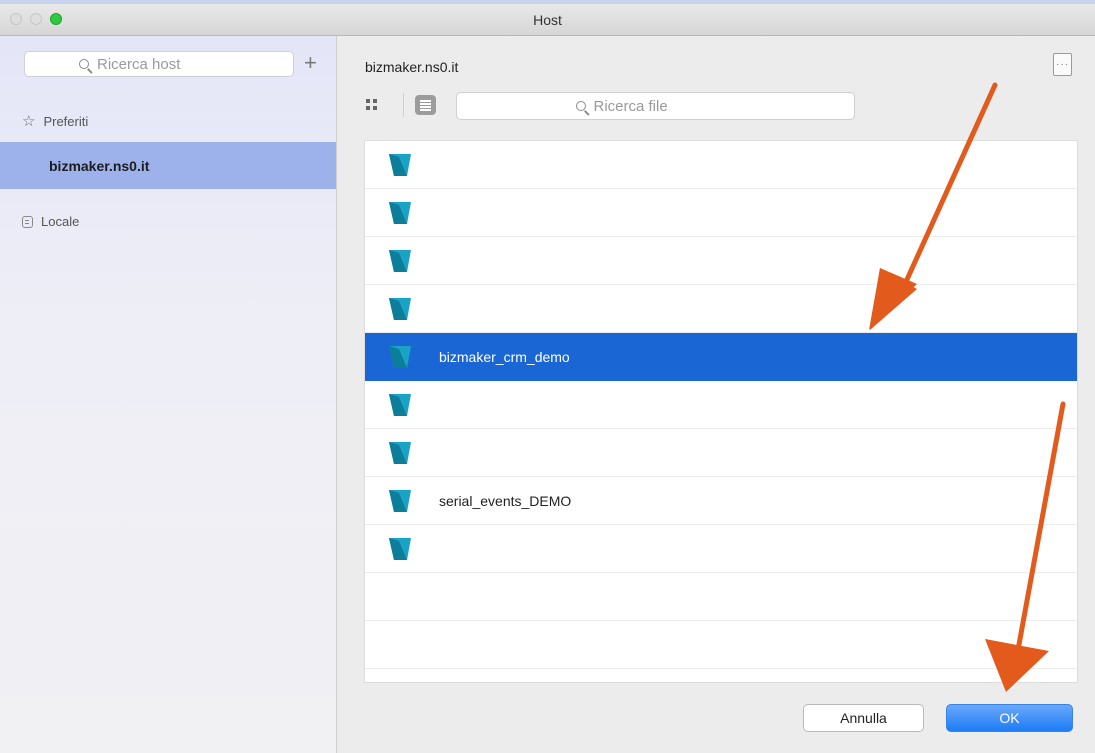  What do you see at coordinates (721, 501) in the screenshot?
I see `file-row: serial_events_DEMO` at bounding box center [721, 501].